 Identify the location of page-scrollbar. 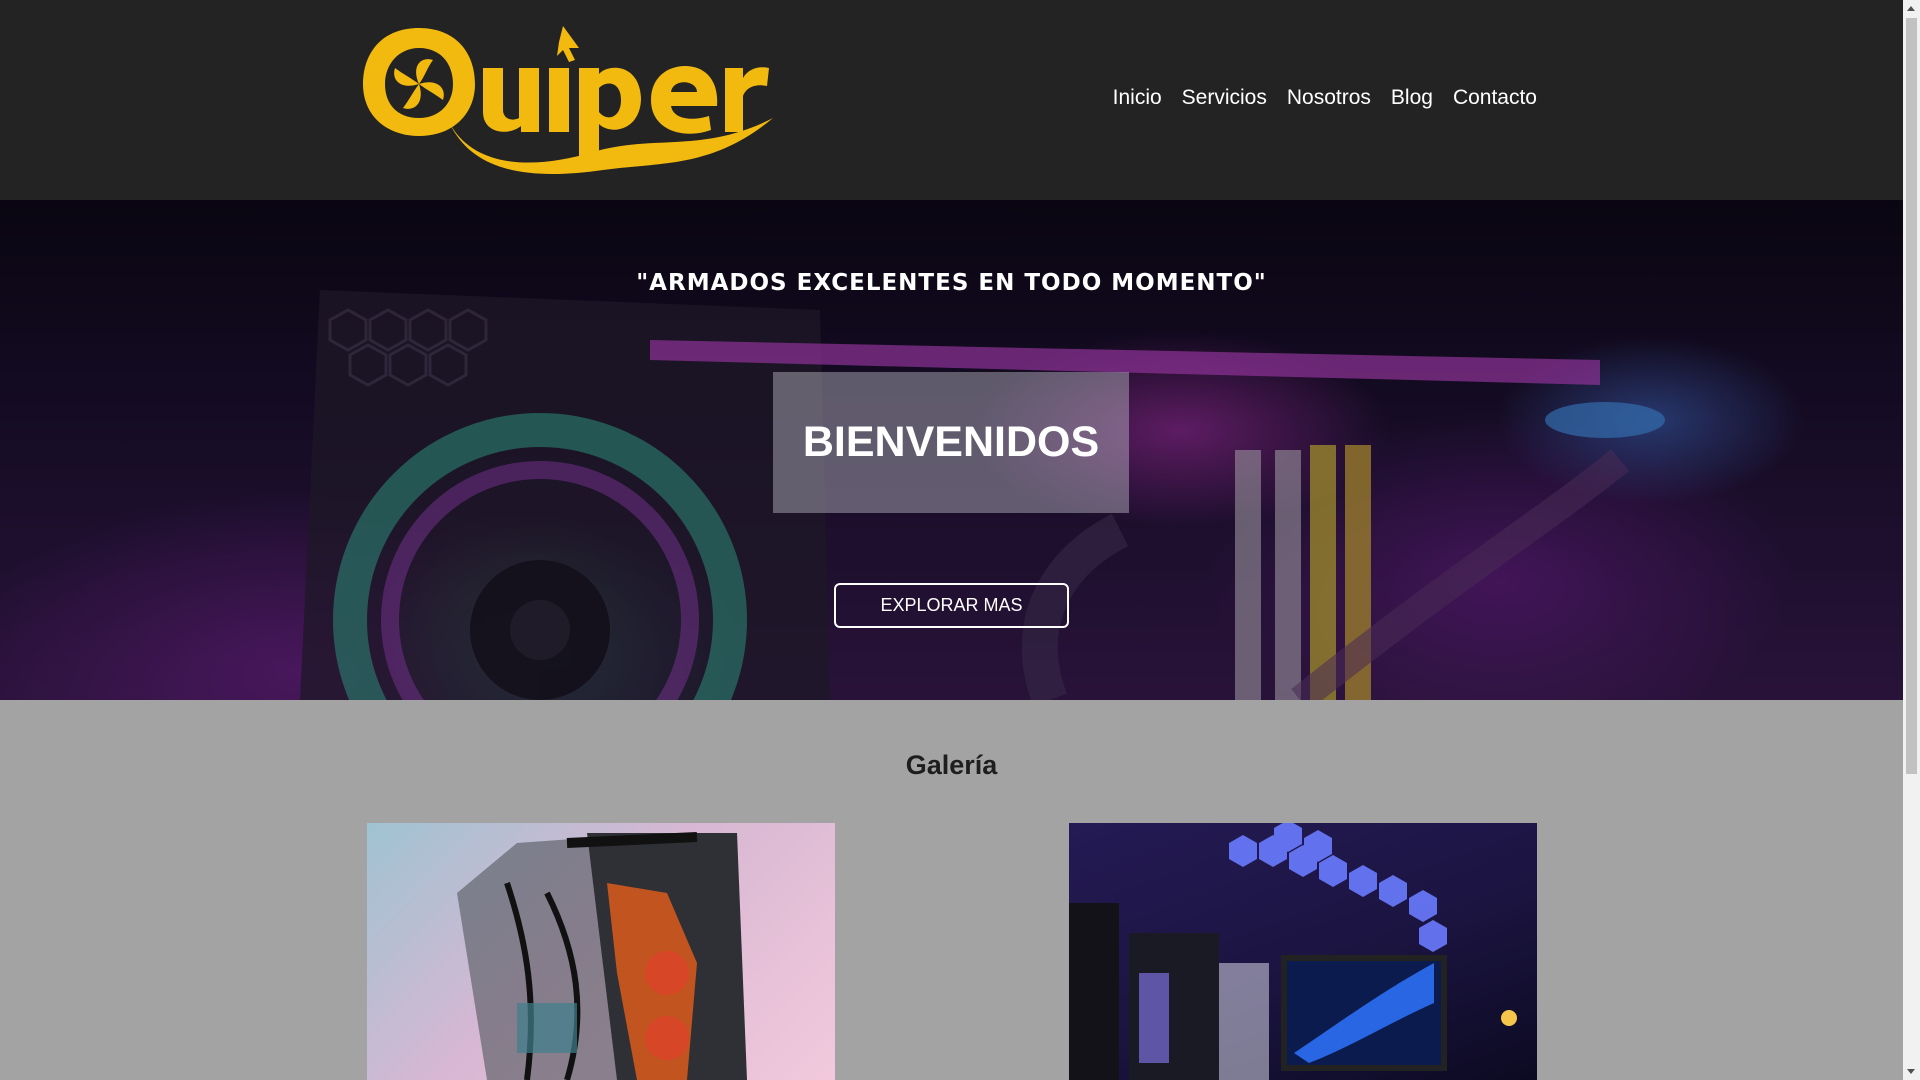
(1911, 540).